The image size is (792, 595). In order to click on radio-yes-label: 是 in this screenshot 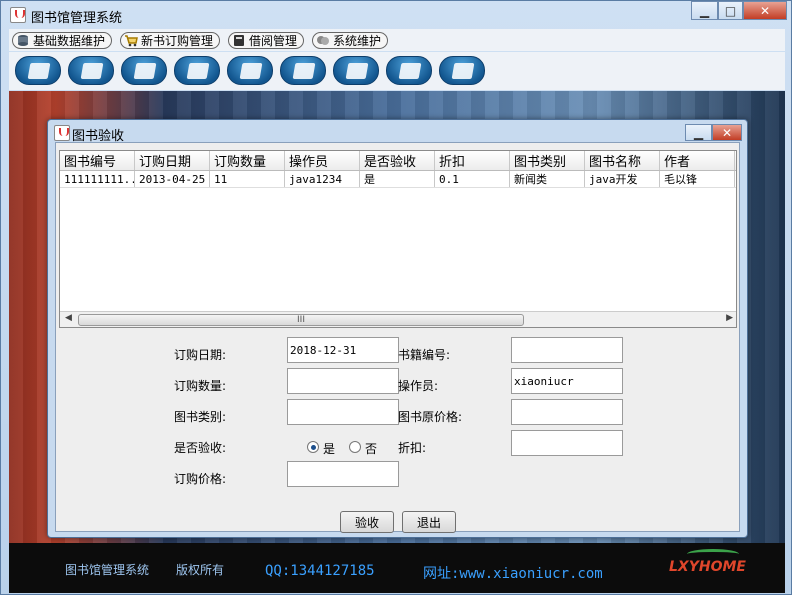, I will do `click(329, 449)`.